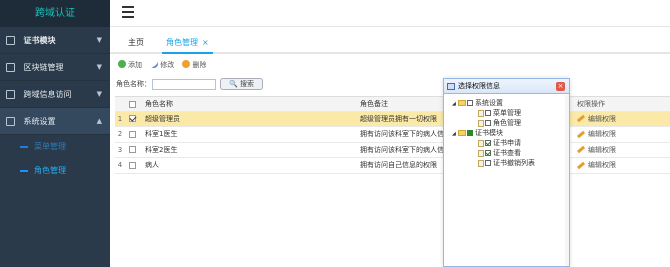 The height and width of the screenshot is (267, 670). I want to click on row-number: 1, so click(120, 118).